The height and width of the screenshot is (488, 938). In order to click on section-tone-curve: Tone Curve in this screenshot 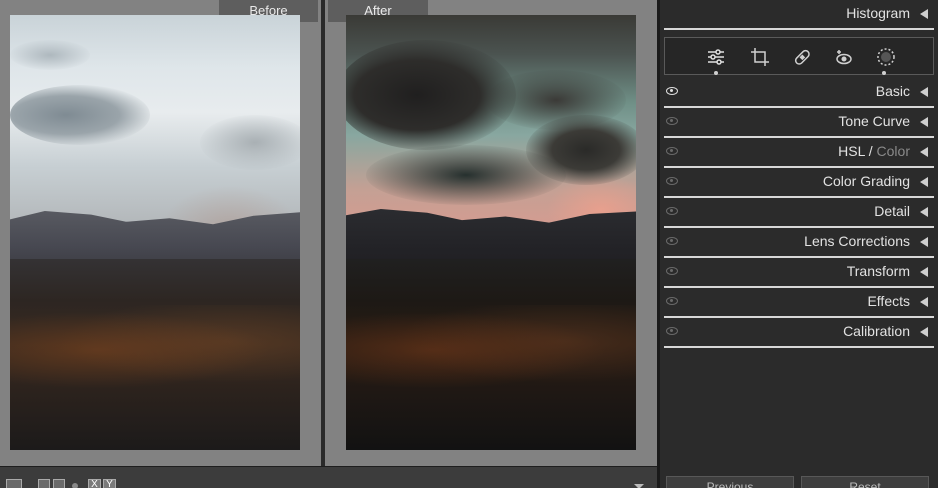, I will do `click(799, 123)`.